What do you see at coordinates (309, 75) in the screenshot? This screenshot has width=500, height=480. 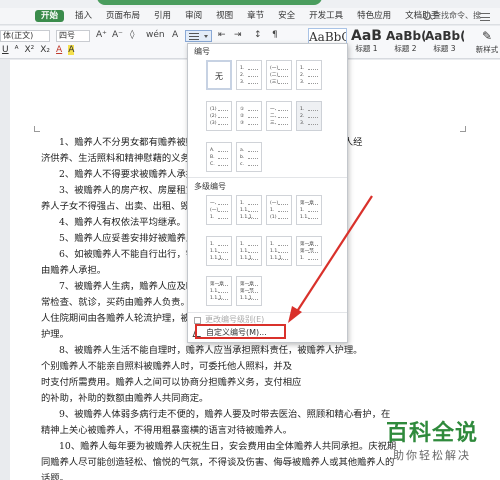 I see `numbering-option-numeric: 1. 2. 3.` at bounding box center [309, 75].